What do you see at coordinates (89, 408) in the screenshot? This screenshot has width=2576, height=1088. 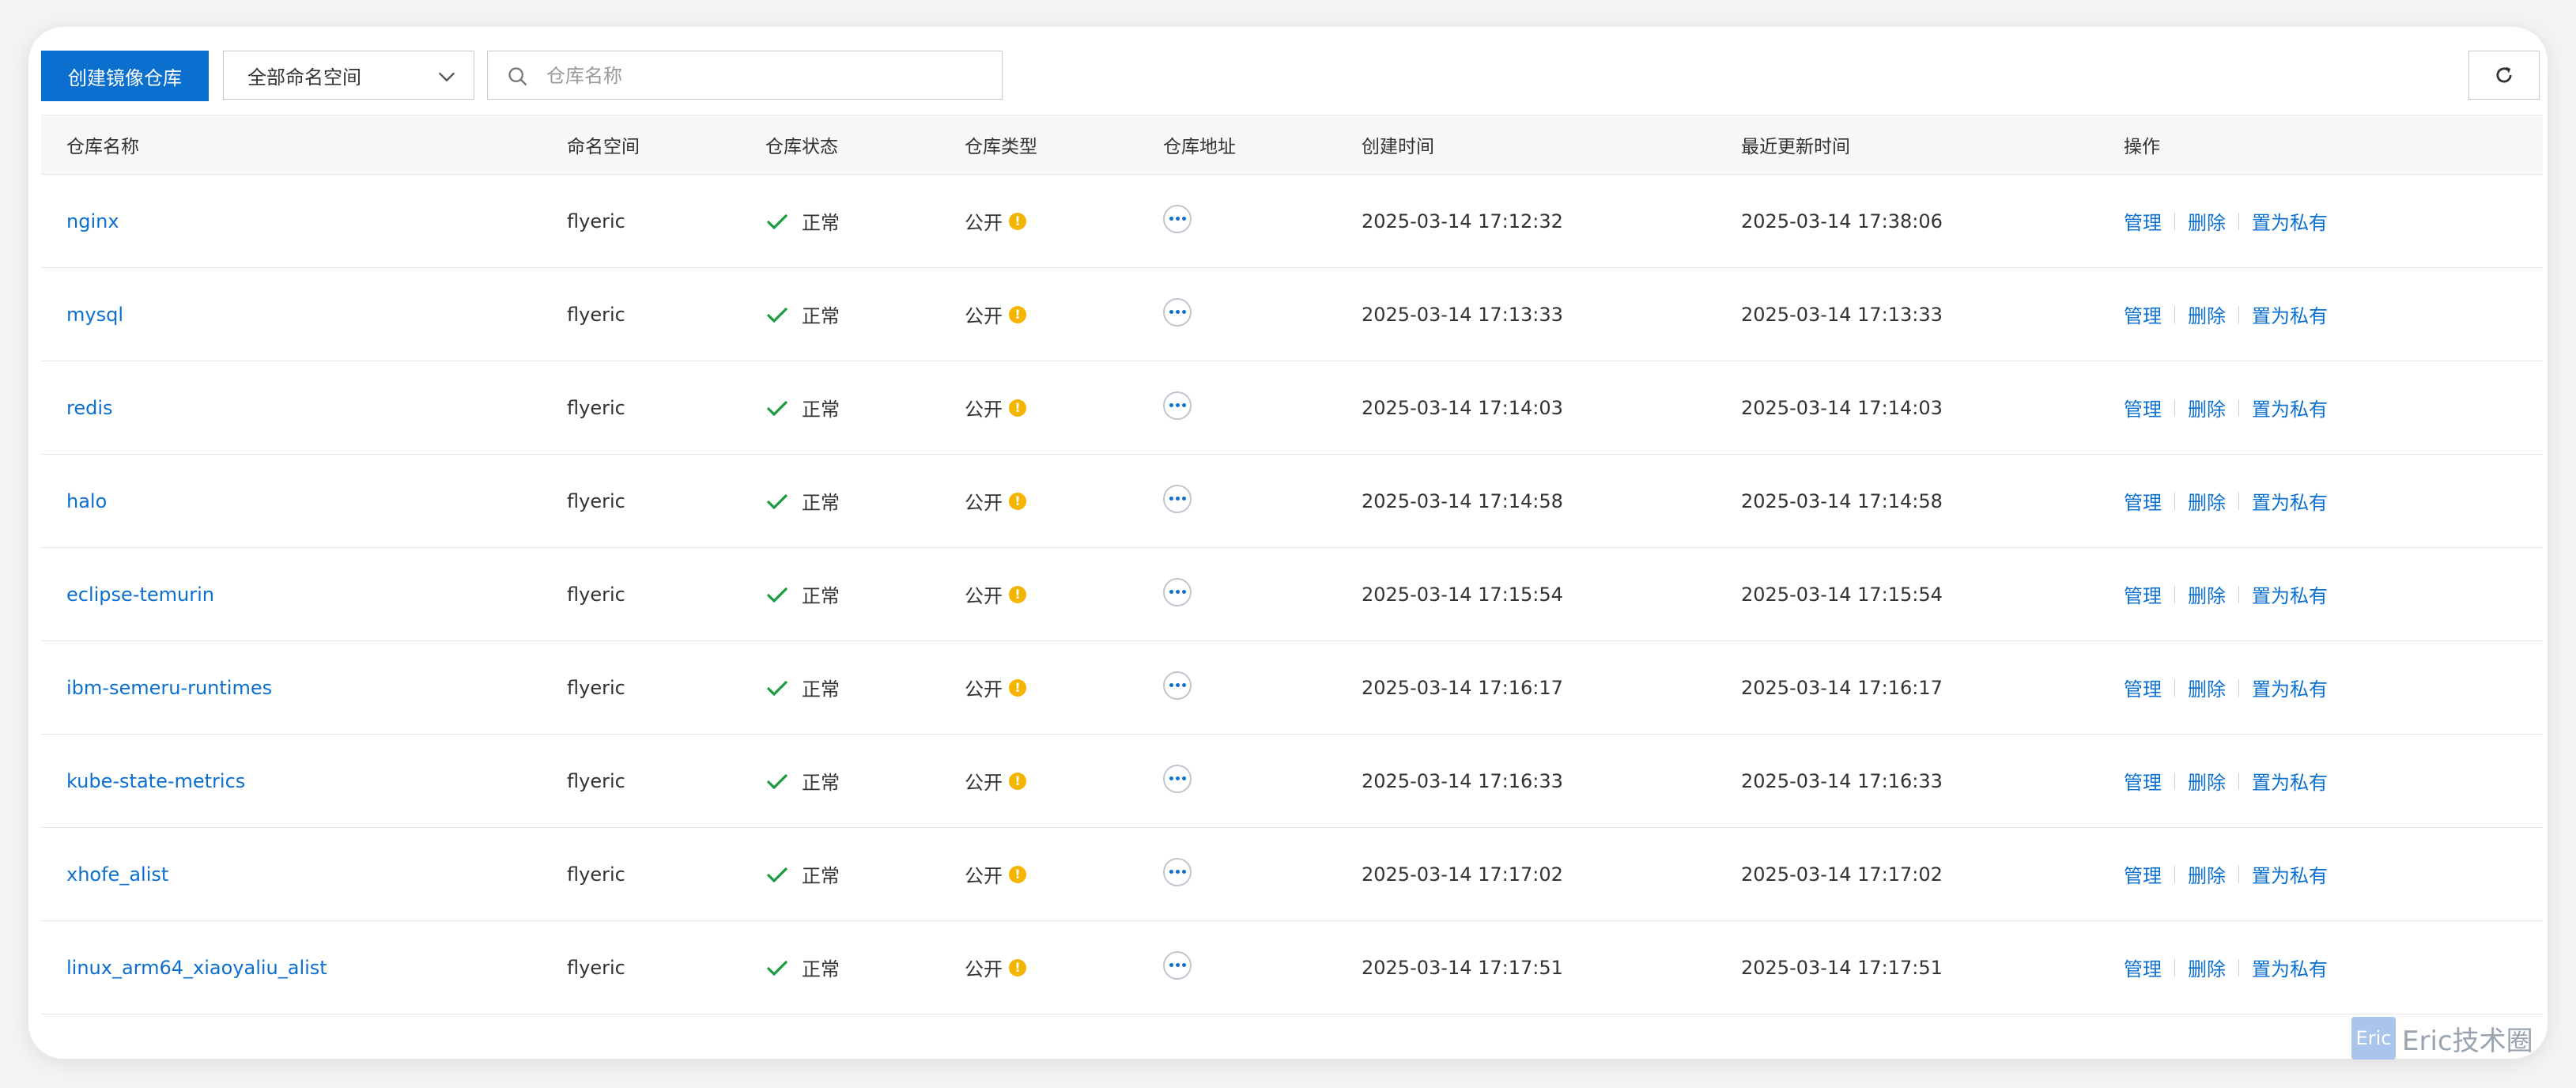 I see `repo-name-link: redis` at bounding box center [89, 408].